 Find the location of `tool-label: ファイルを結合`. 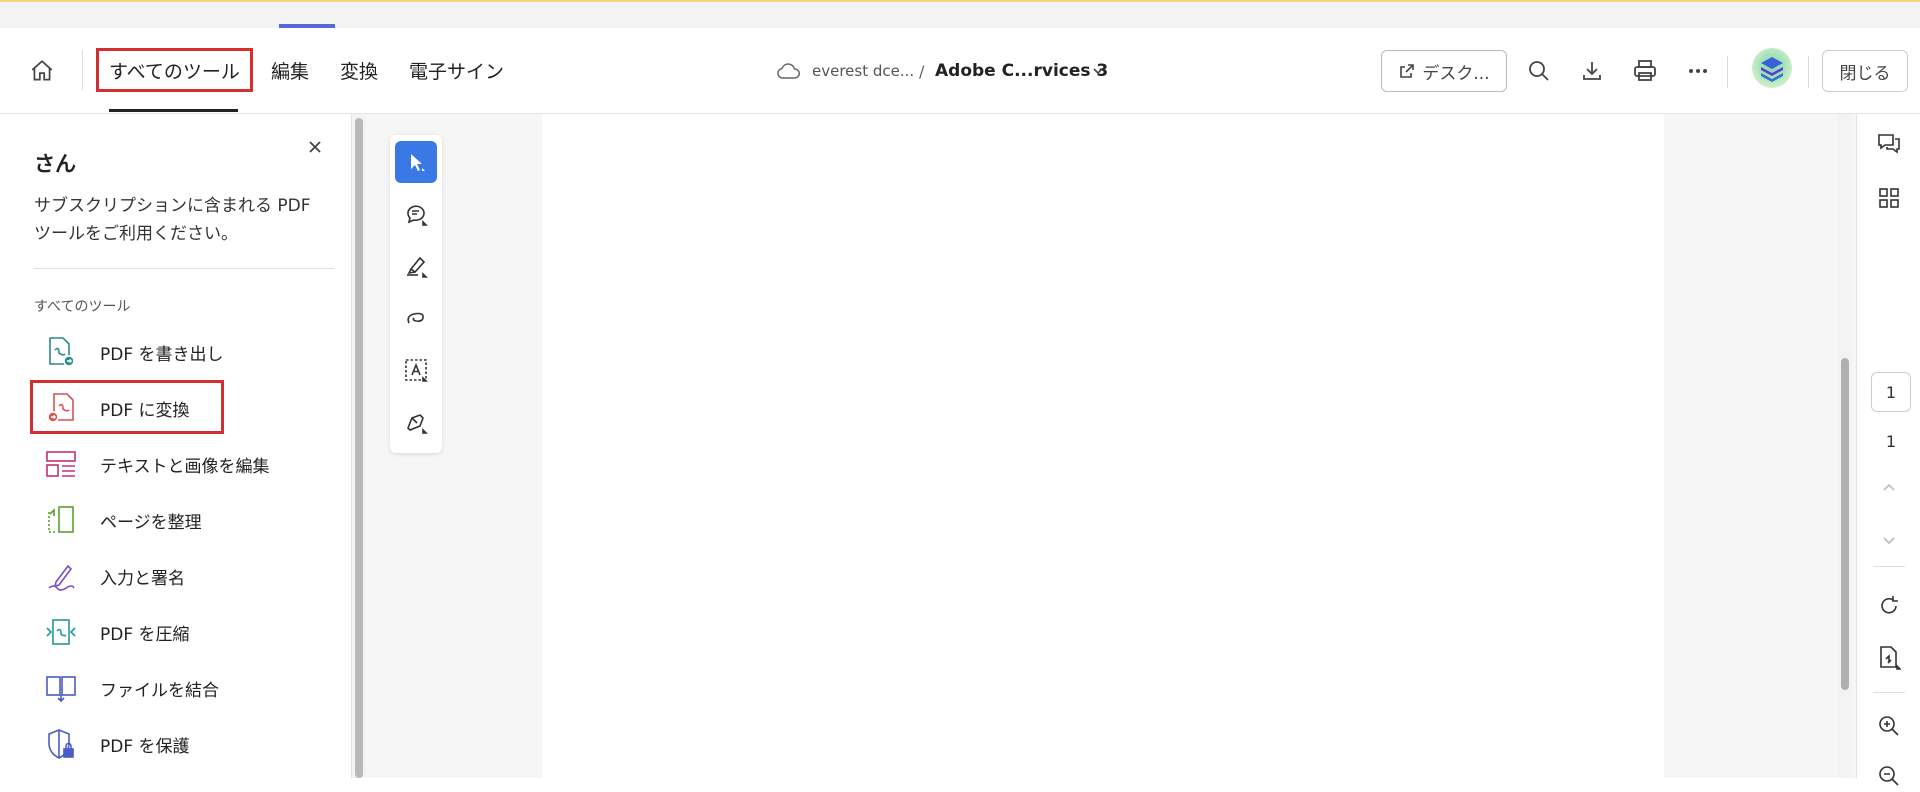

tool-label: ファイルを結合 is located at coordinates (159, 690).